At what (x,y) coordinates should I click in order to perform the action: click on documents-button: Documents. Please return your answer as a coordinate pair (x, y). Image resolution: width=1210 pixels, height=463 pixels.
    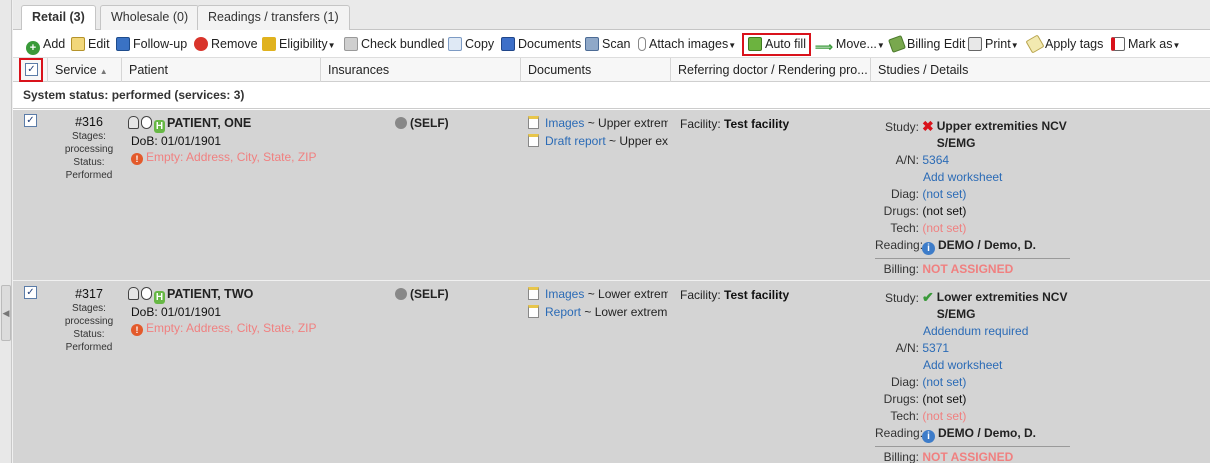
    Looking at the image, I should click on (541, 44).